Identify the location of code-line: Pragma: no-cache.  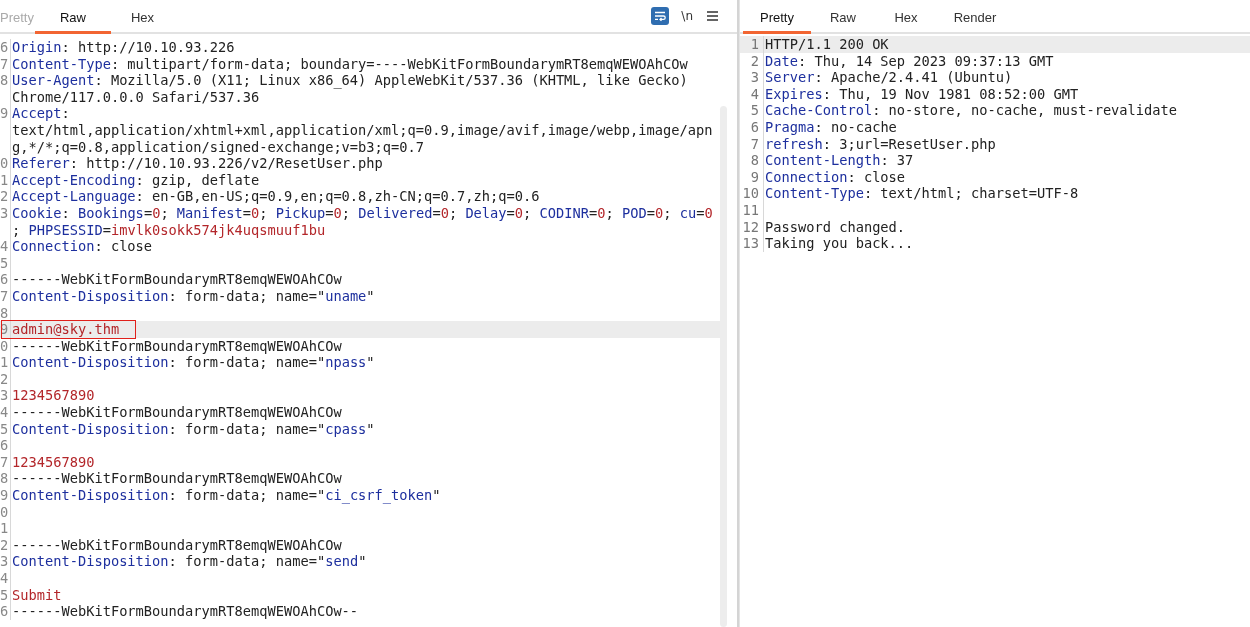
(831, 127).